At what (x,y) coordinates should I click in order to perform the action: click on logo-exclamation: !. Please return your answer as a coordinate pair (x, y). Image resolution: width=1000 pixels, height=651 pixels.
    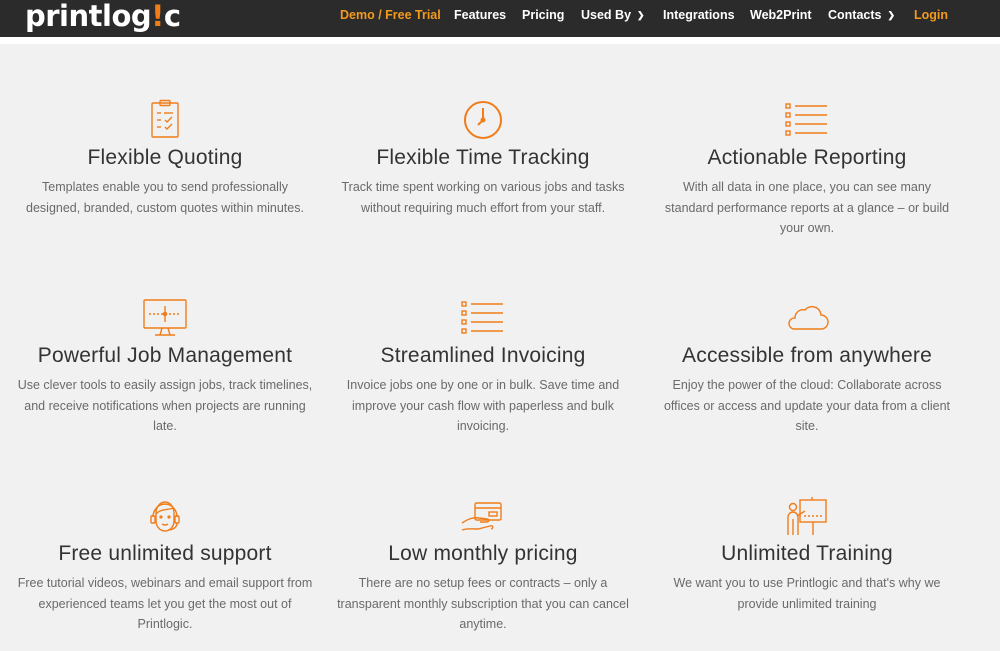
    Looking at the image, I should click on (157, 16).